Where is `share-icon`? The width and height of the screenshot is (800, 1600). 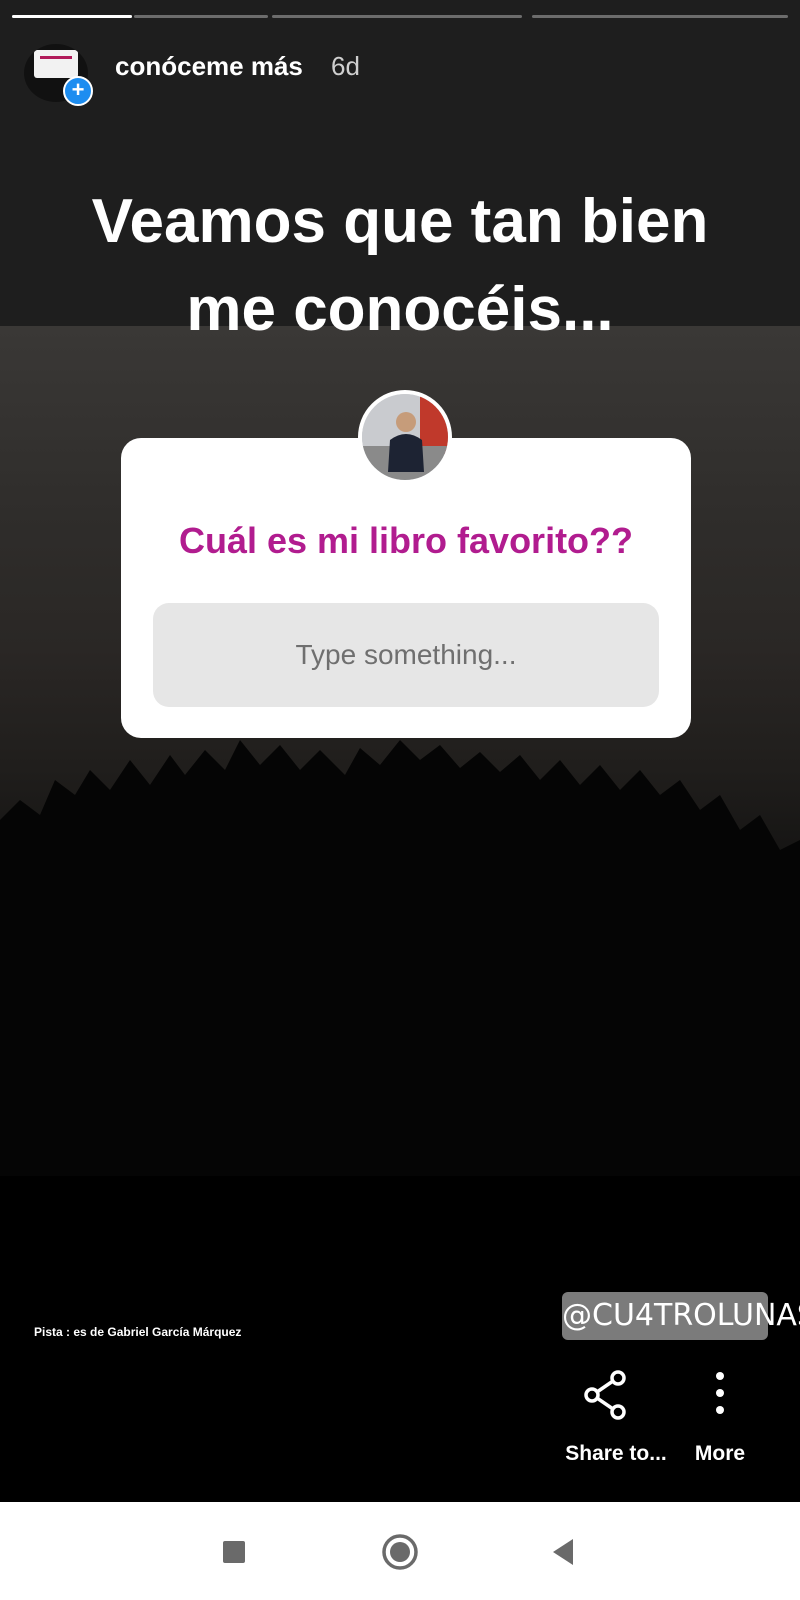
share-icon is located at coordinates (605, 1395).